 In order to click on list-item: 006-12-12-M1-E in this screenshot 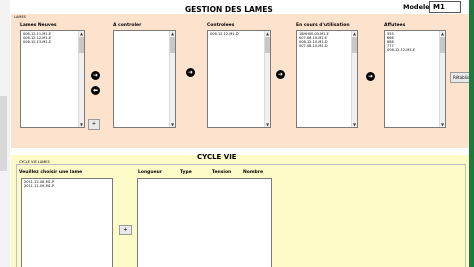, I will do `click(401, 50)`.